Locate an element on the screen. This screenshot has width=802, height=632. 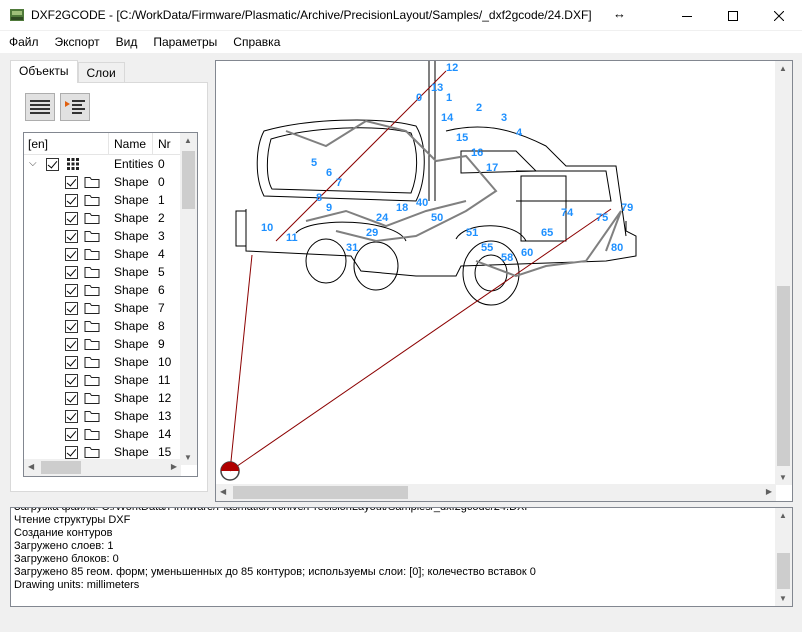
tree-row-shape: Shape 8 is located at coordinates (102, 326).